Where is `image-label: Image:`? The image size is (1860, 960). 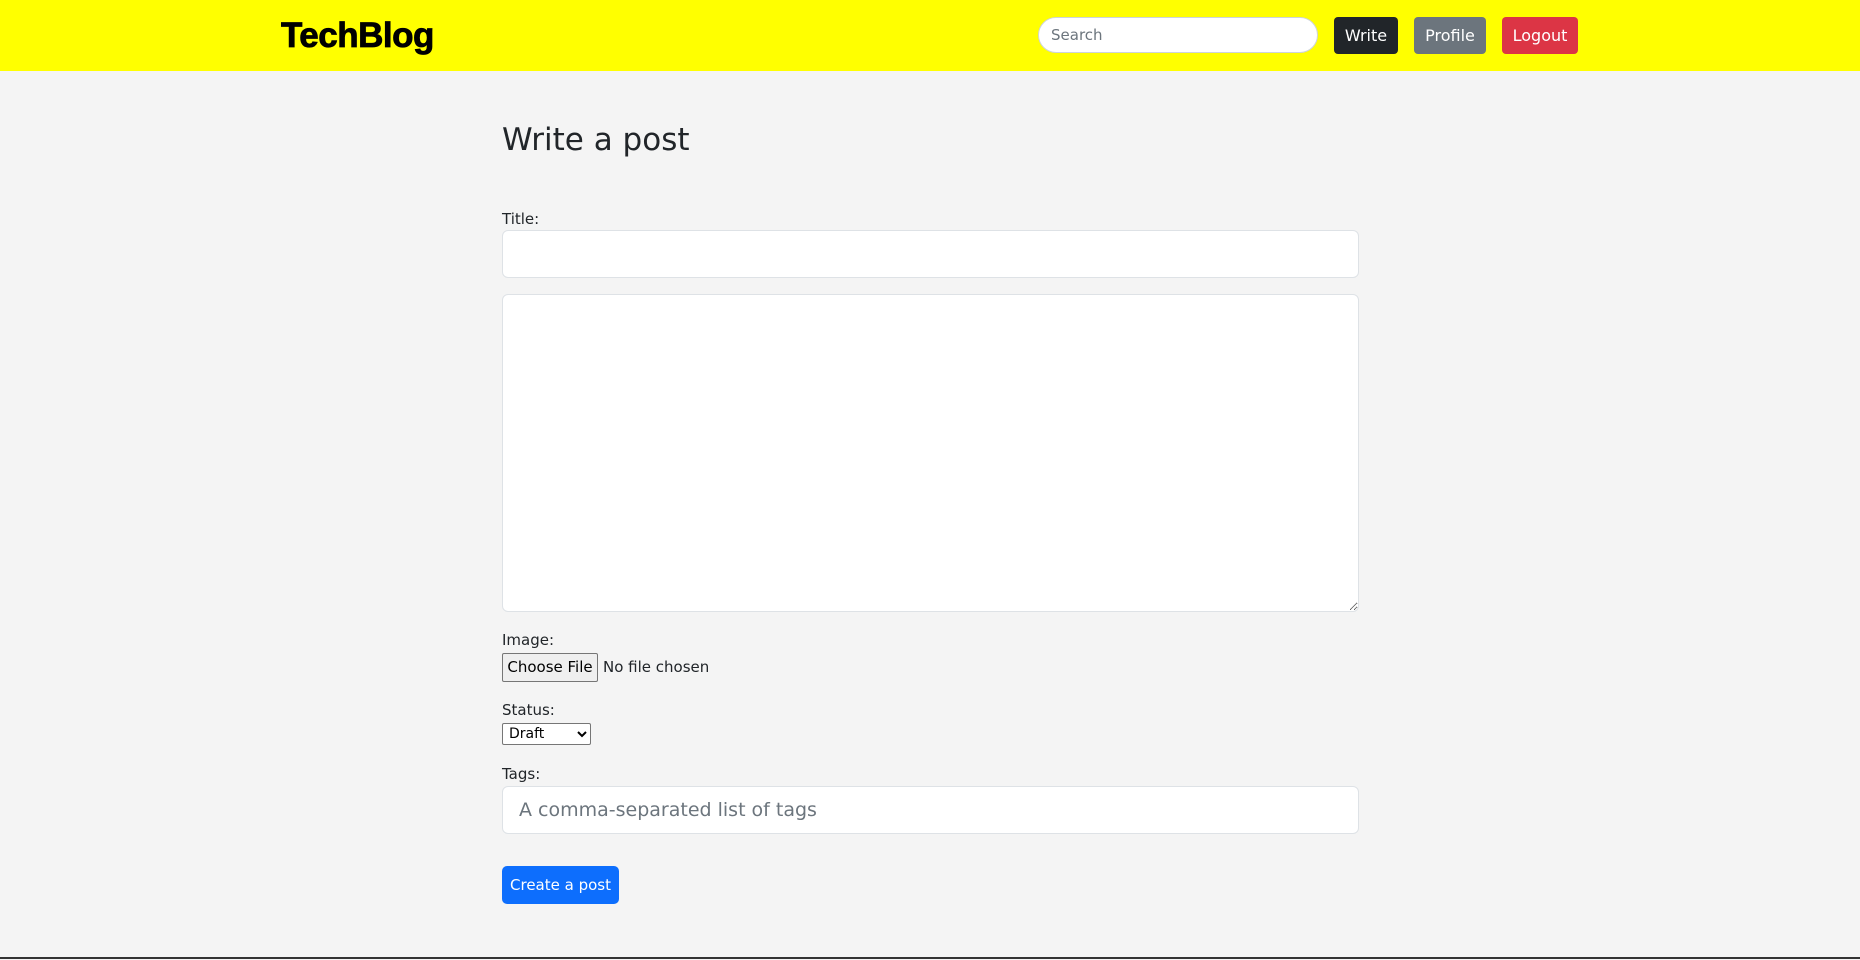
image-label: Image: is located at coordinates (528, 640).